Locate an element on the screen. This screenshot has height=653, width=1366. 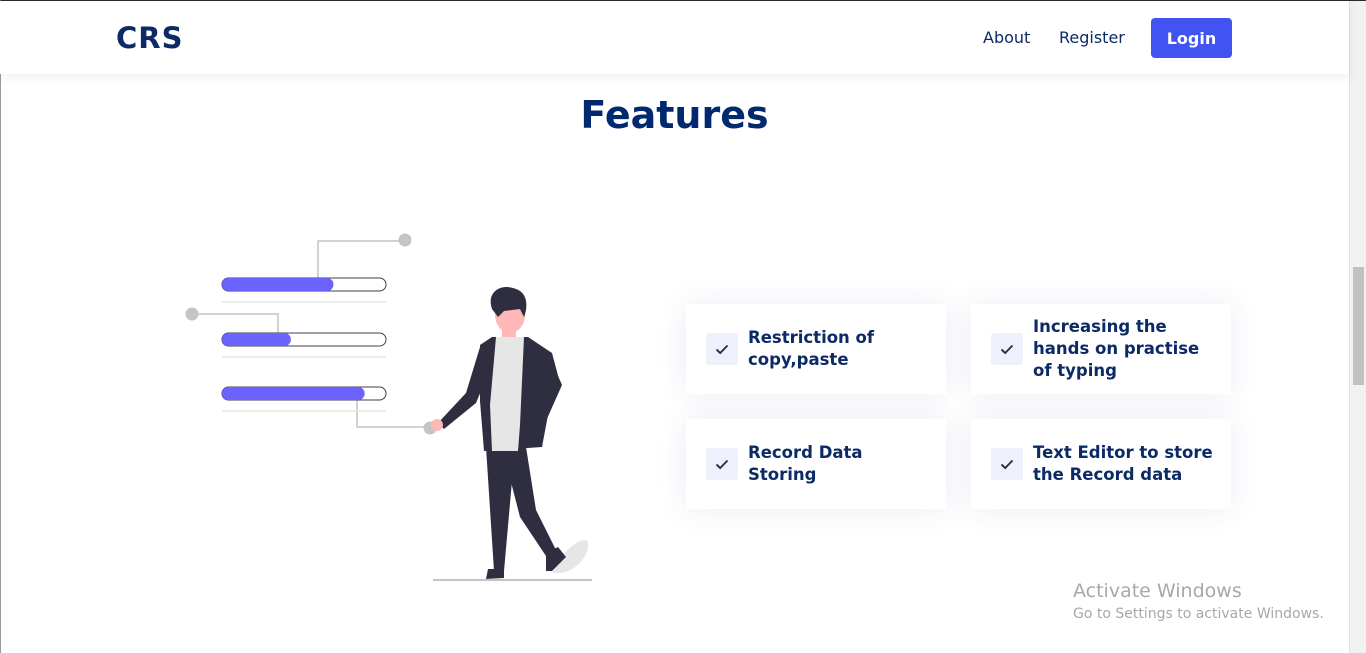
node-dot-top is located at coordinates (405, 240).